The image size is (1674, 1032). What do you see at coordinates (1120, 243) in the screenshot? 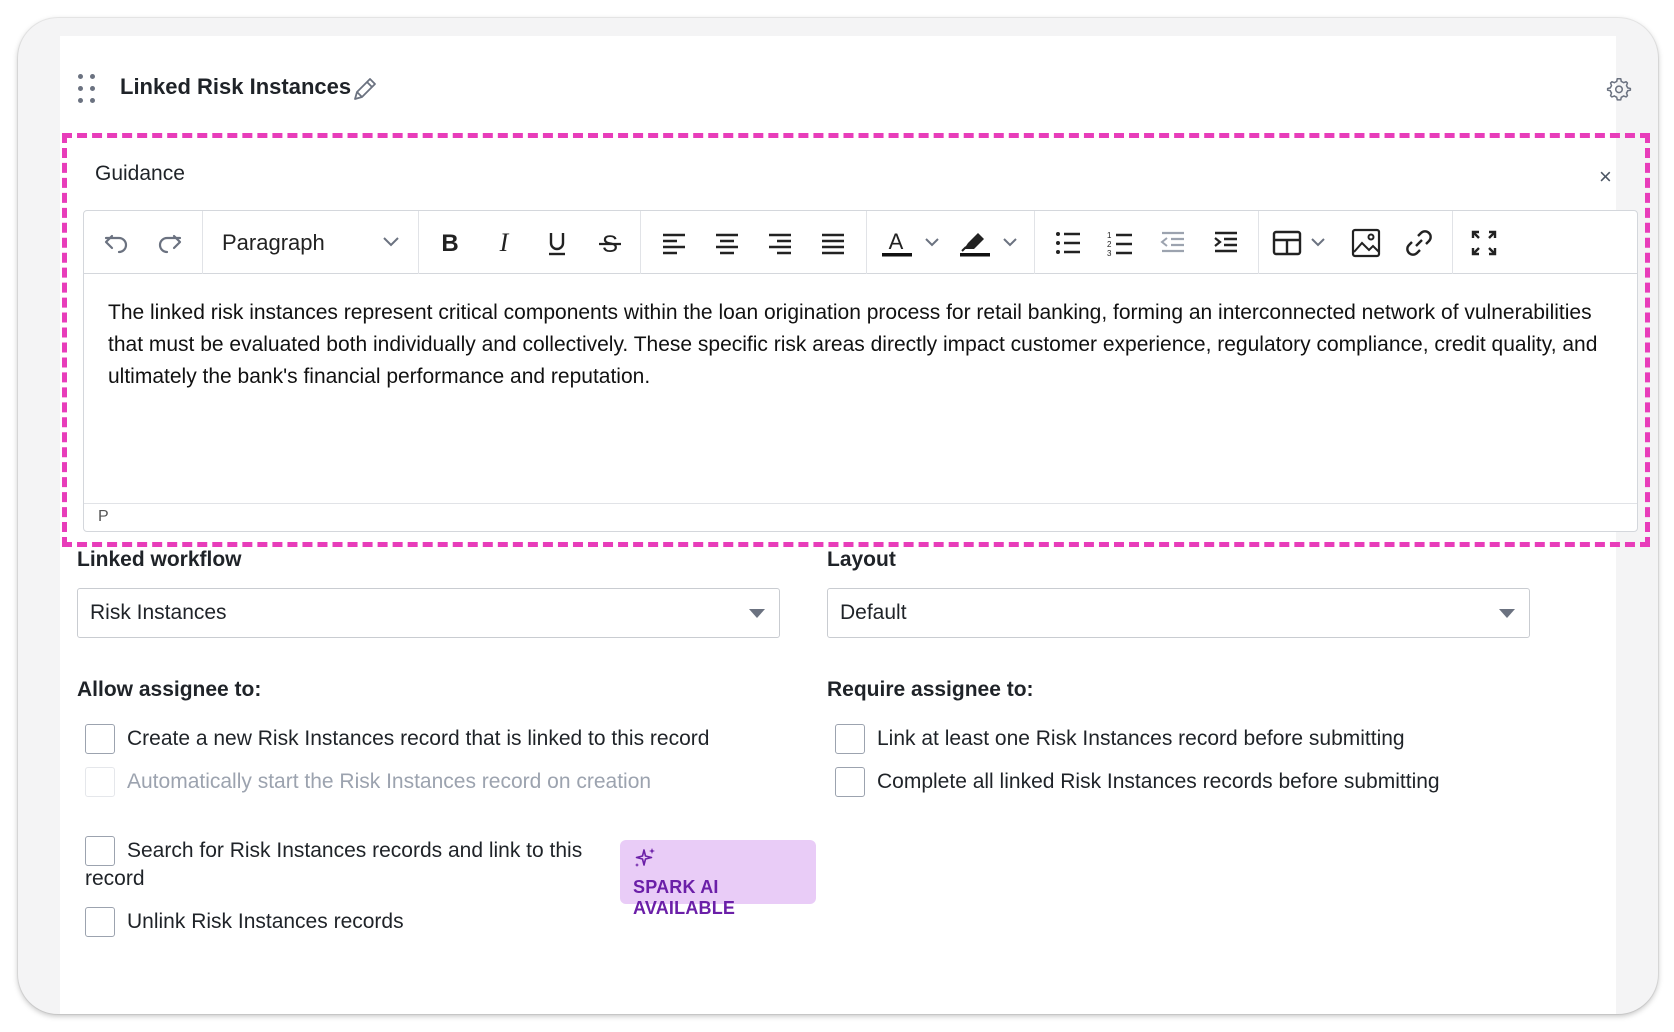
I see `numbered-list-icon: 123` at bounding box center [1120, 243].